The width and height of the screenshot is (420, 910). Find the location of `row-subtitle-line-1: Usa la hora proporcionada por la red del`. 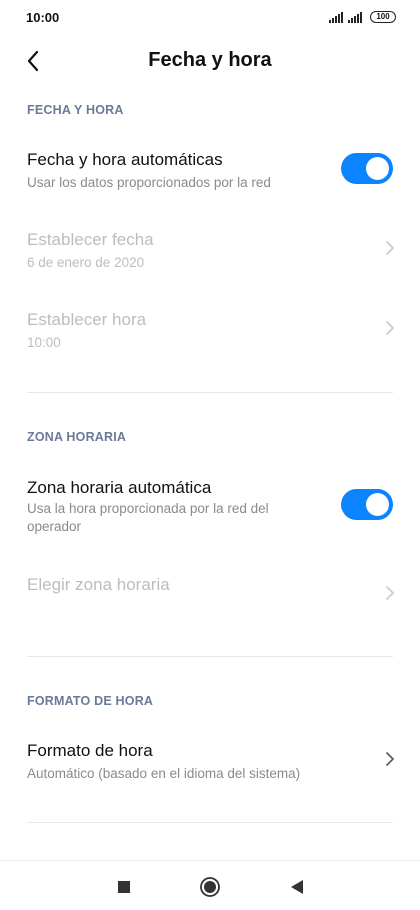

row-subtitle-line-1: Usa la hora proporcionada por la red del is located at coordinates (148, 508).